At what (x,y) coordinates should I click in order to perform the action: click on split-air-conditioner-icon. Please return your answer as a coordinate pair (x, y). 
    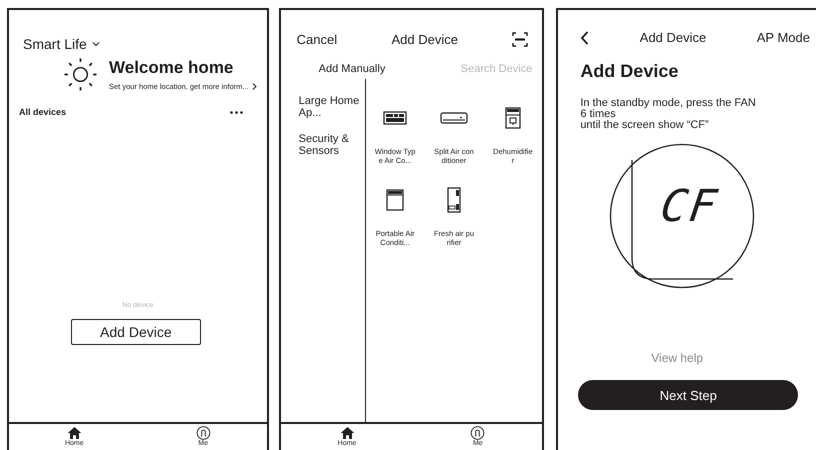
    Looking at the image, I should click on (454, 118).